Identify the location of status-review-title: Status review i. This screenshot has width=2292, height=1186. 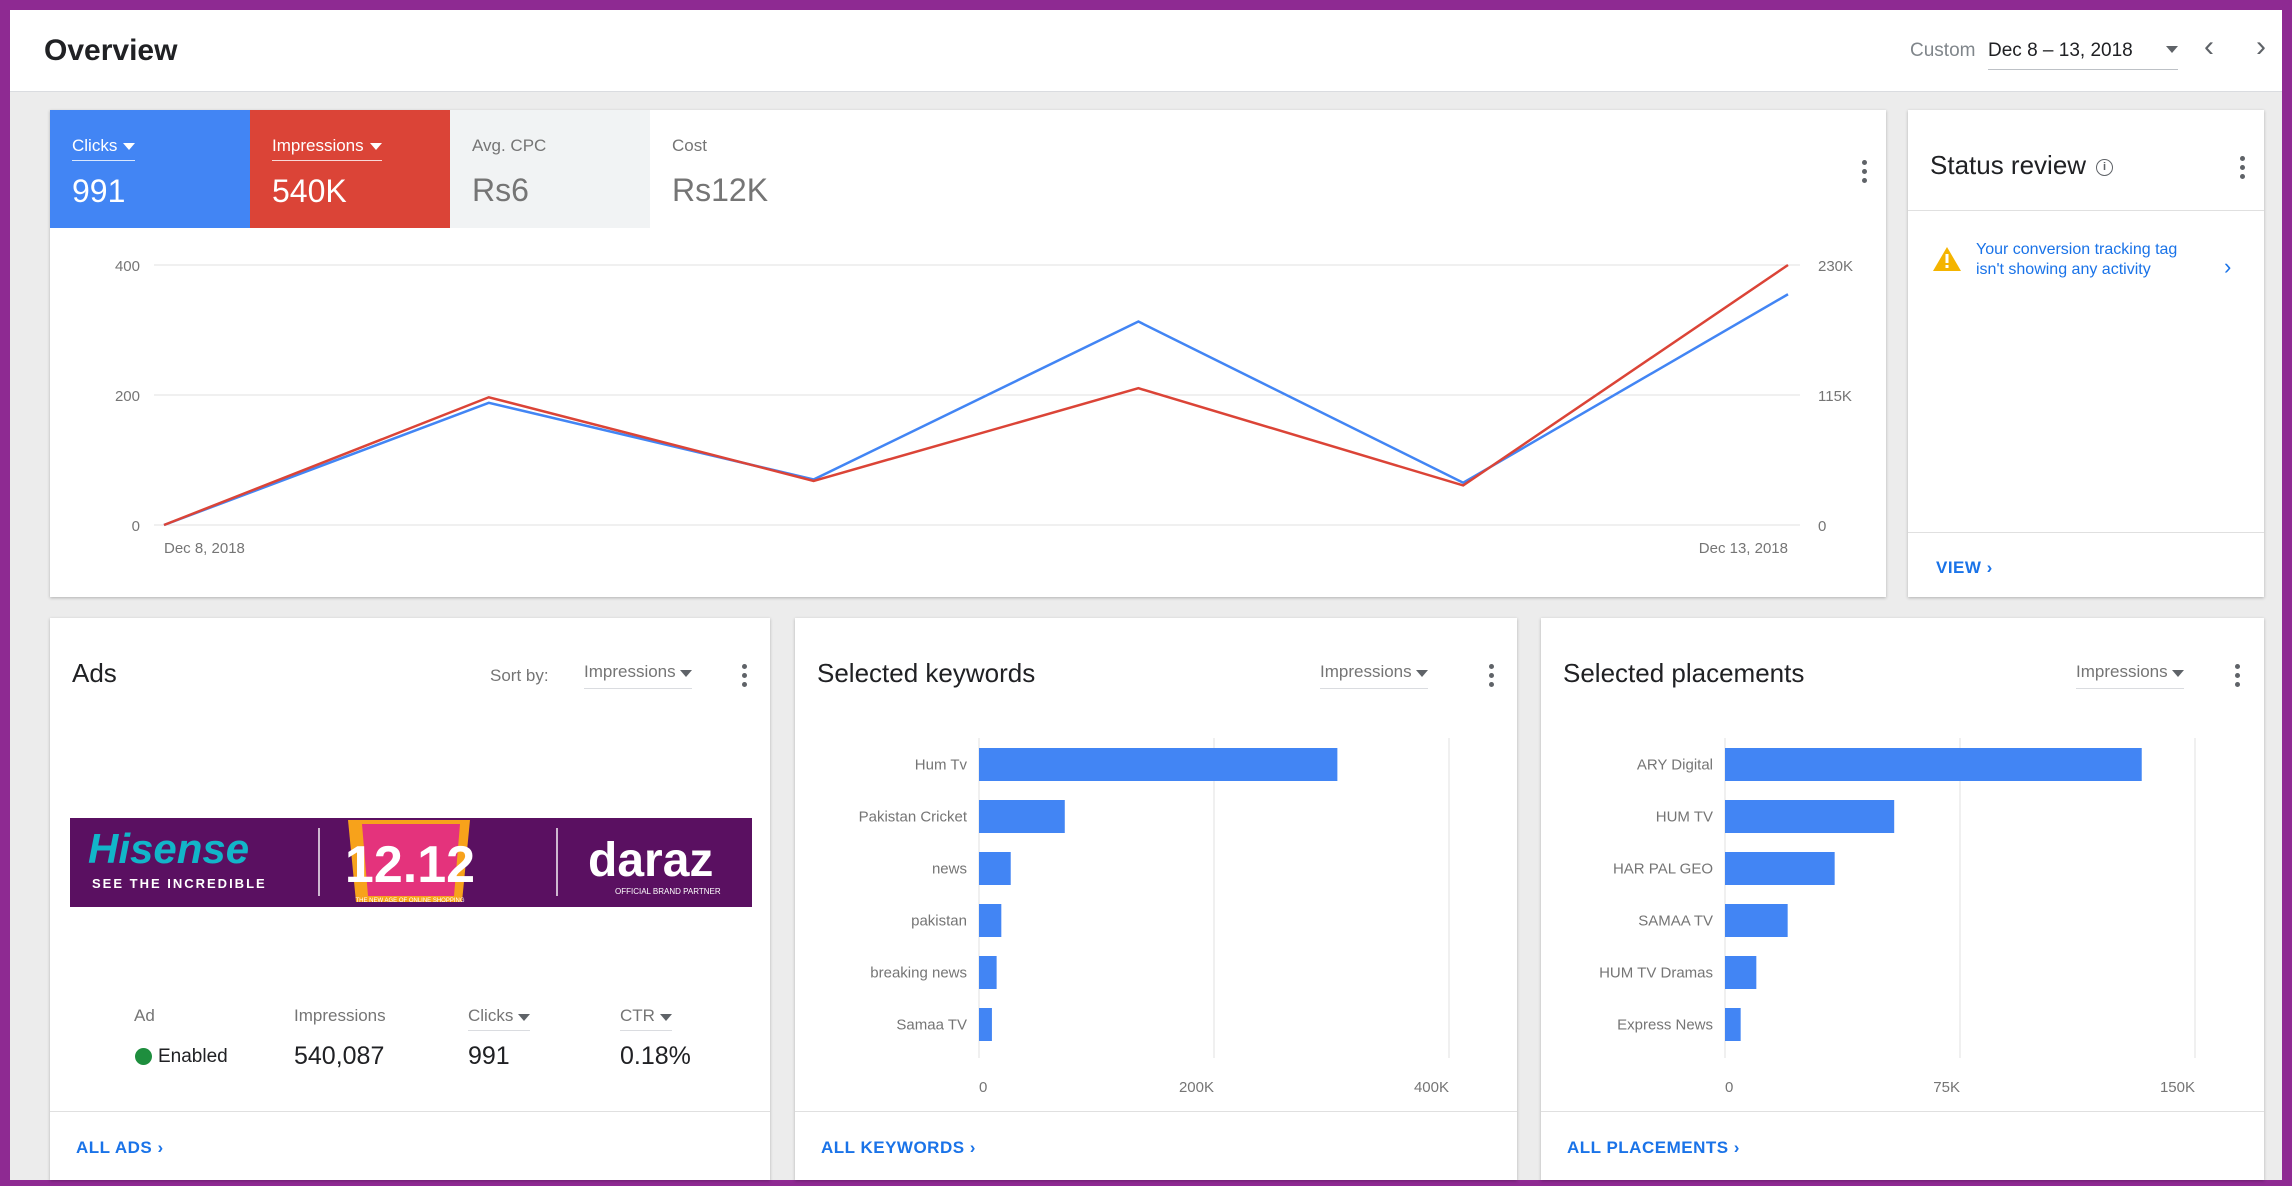
(2022, 165).